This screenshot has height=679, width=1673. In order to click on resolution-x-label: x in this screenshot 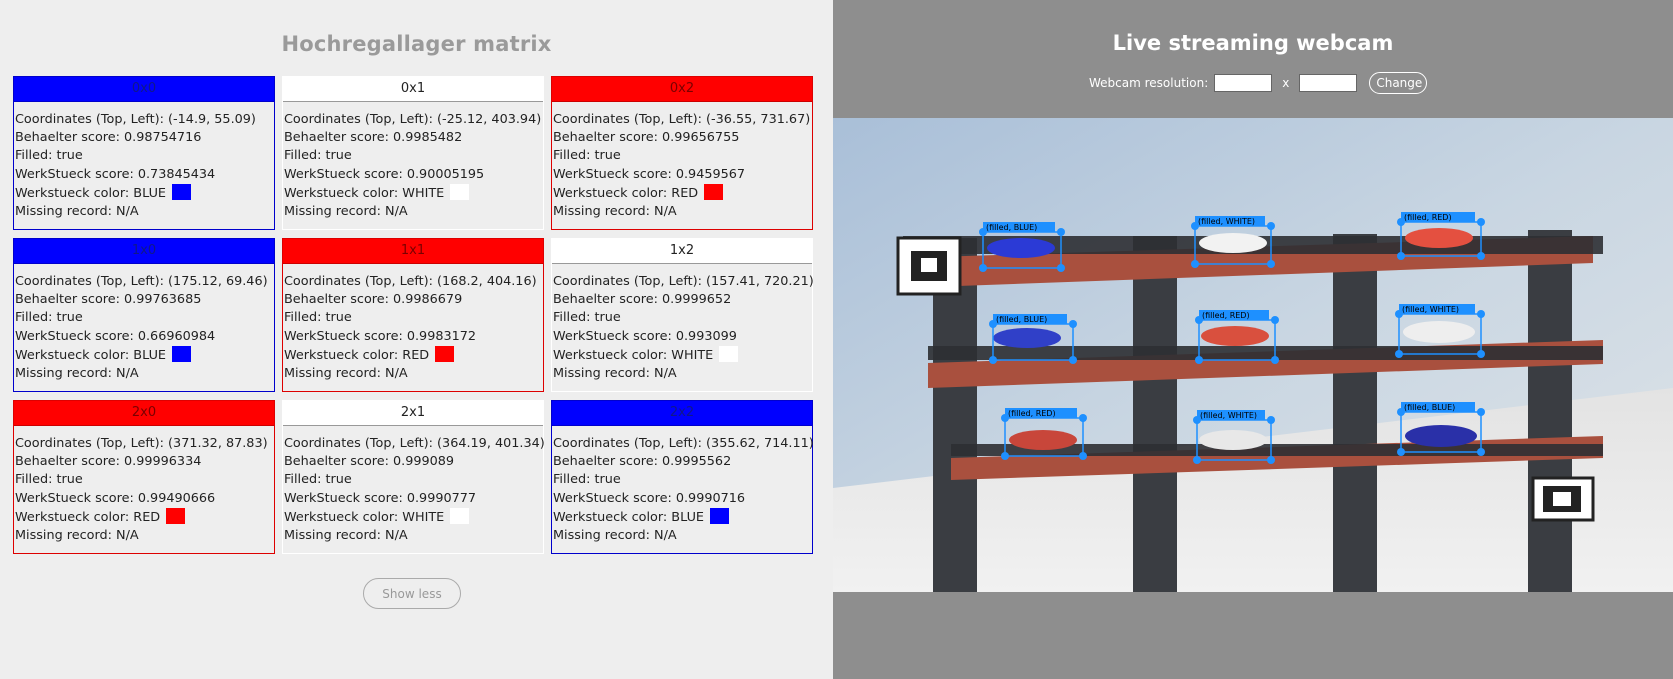, I will do `click(1286, 83)`.